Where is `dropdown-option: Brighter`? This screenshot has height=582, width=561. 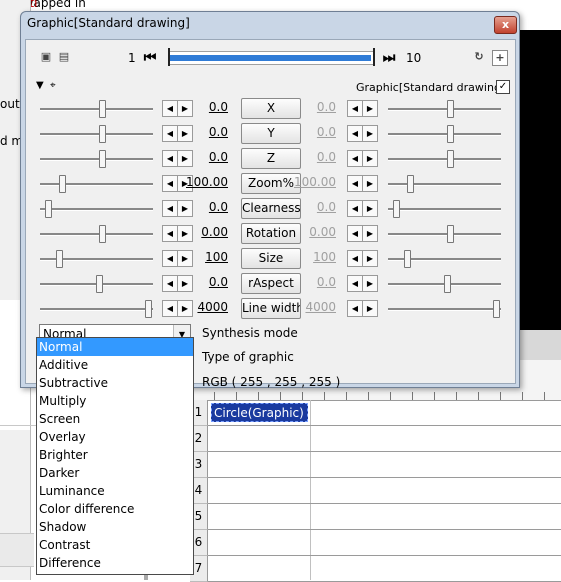 dropdown-option: Brighter is located at coordinates (115, 455).